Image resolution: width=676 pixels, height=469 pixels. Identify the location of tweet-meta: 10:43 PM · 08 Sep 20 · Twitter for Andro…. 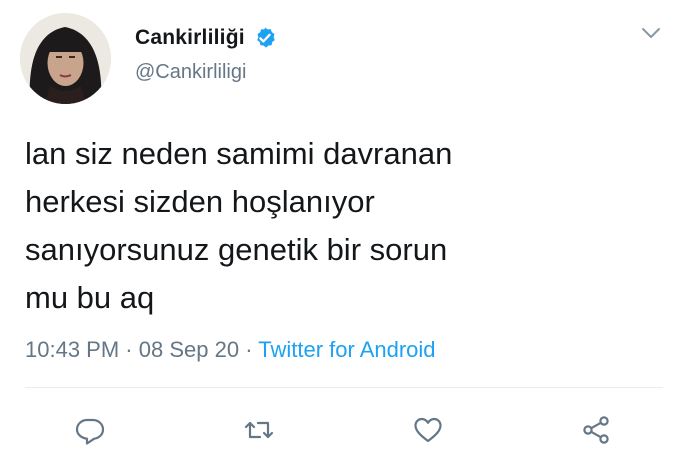
(230, 350).